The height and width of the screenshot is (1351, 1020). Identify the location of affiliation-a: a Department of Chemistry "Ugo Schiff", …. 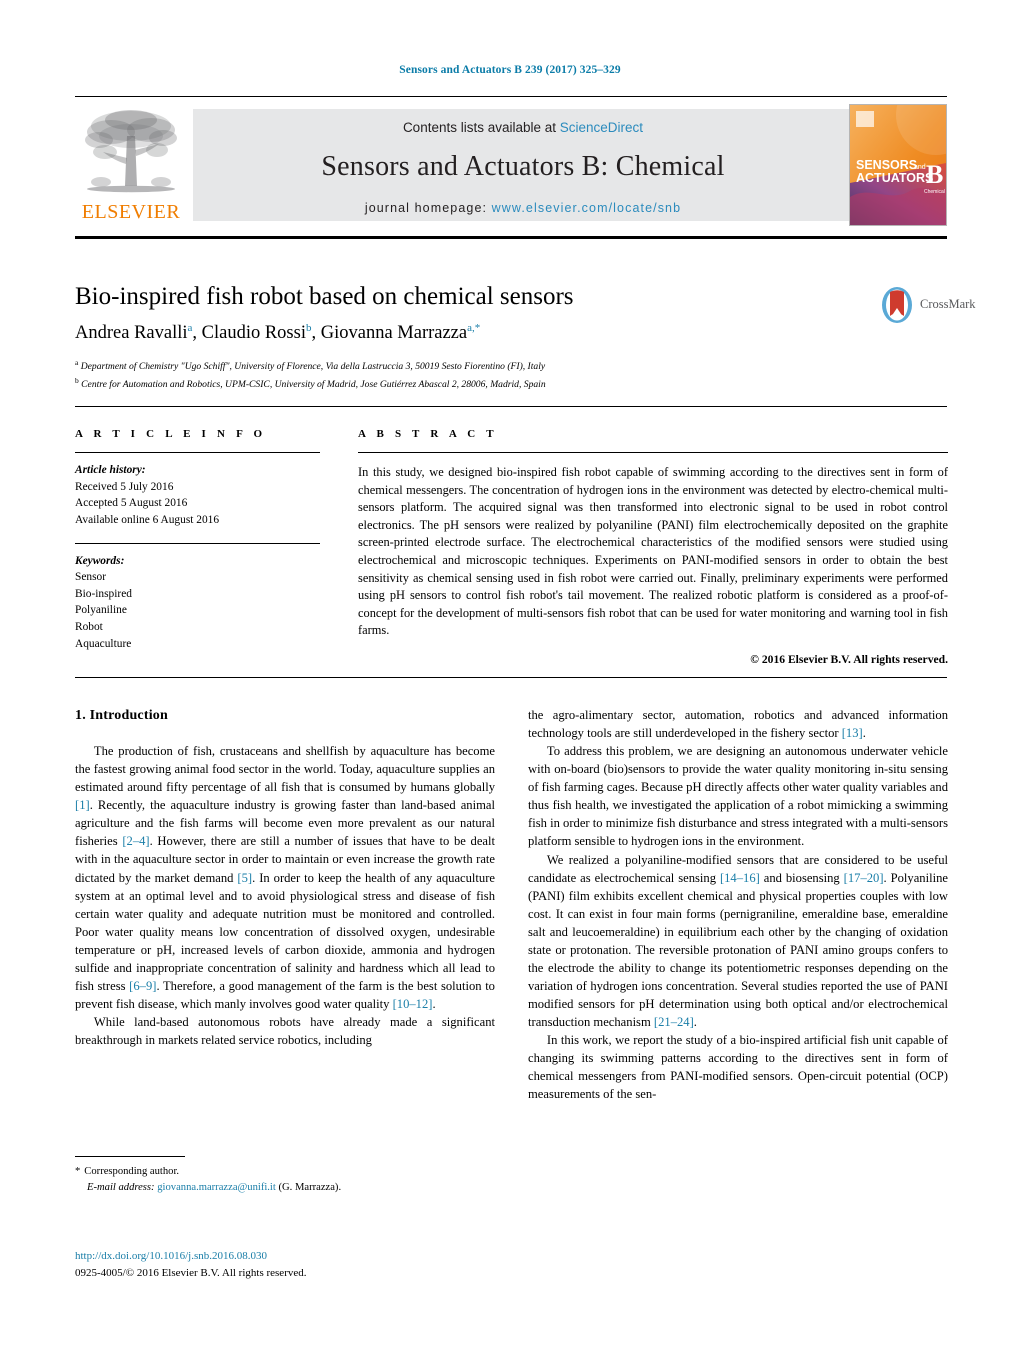
(310, 365).